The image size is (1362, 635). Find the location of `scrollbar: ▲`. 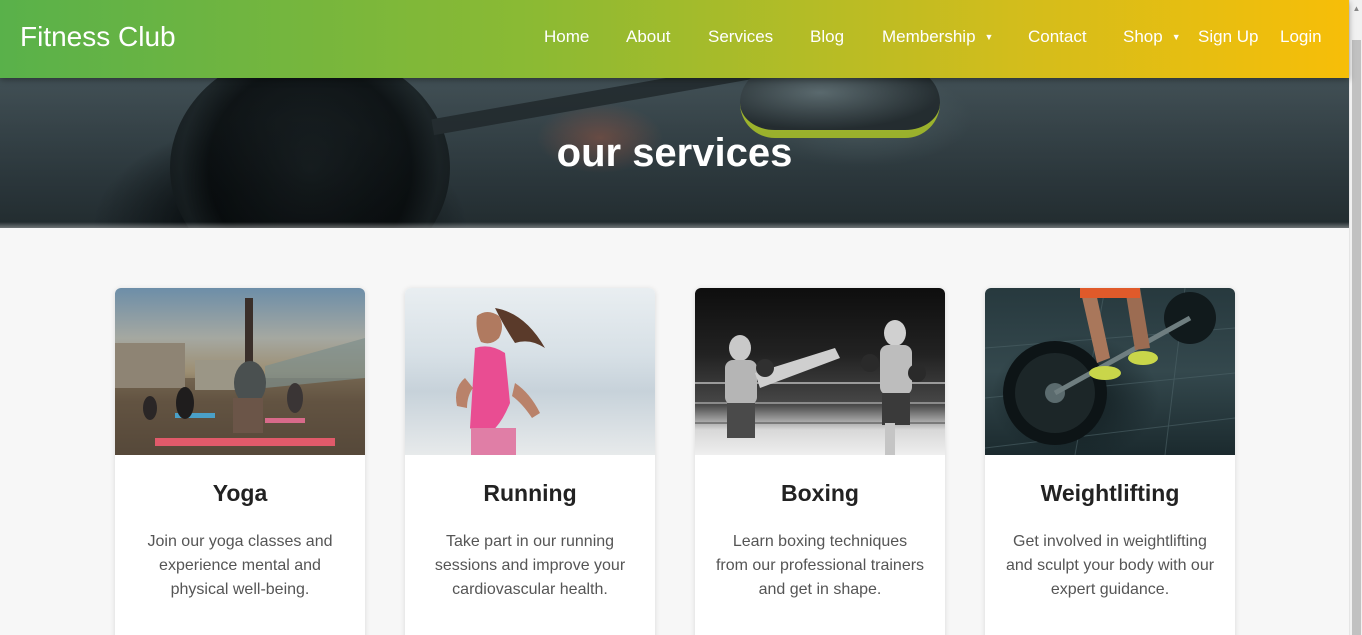

scrollbar: ▲ is located at coordinates (1355, 317).